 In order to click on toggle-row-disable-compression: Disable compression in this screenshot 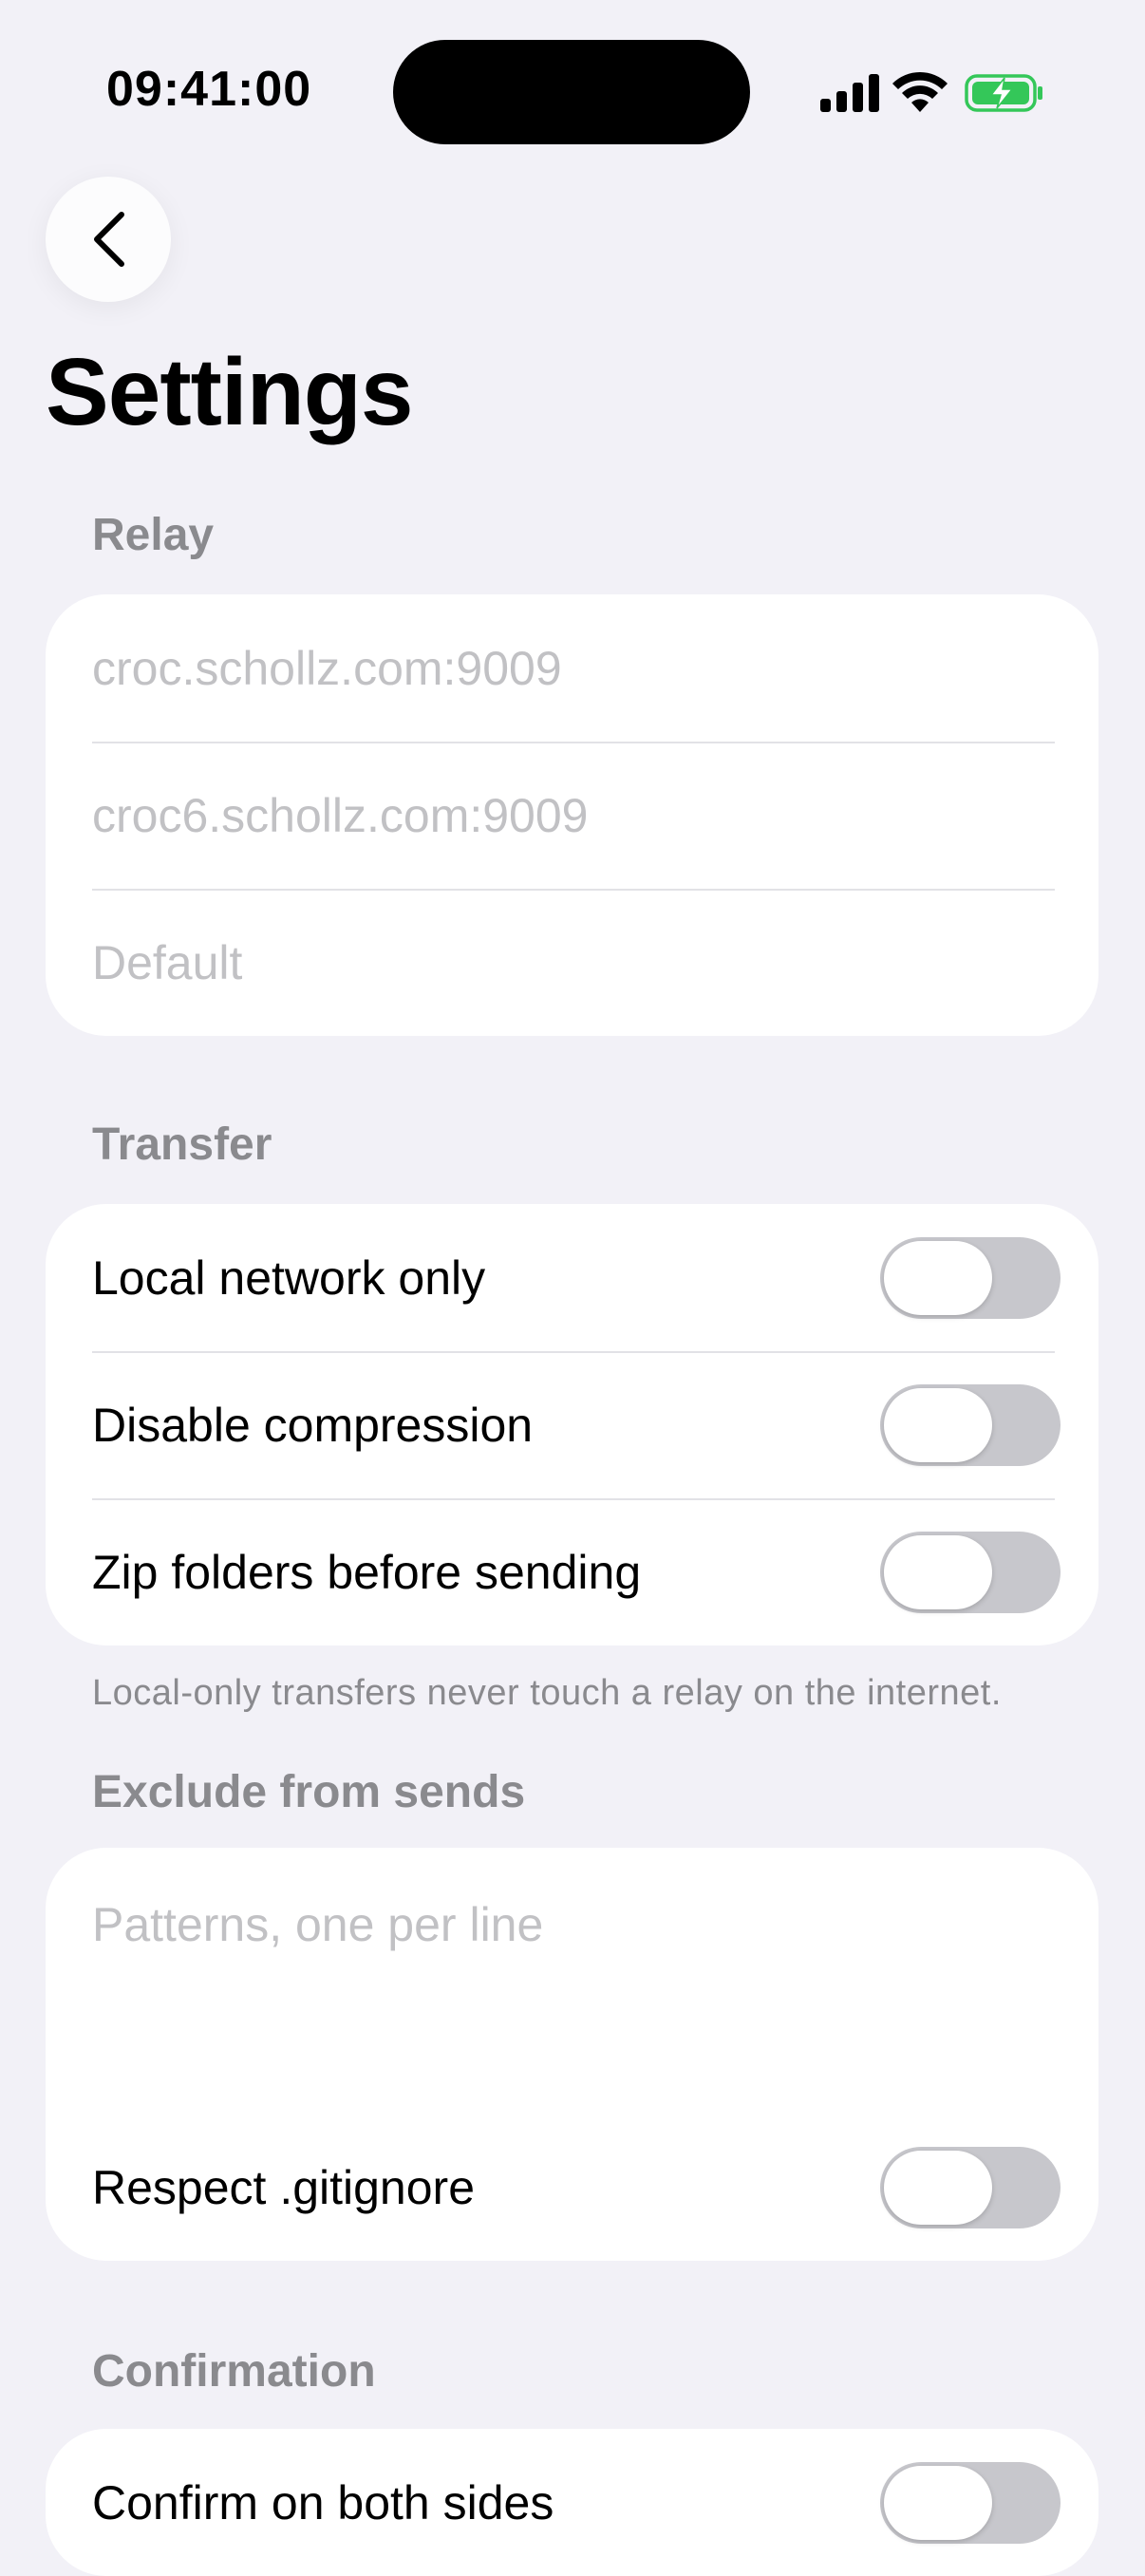, I will do `click(572, 1424)`.